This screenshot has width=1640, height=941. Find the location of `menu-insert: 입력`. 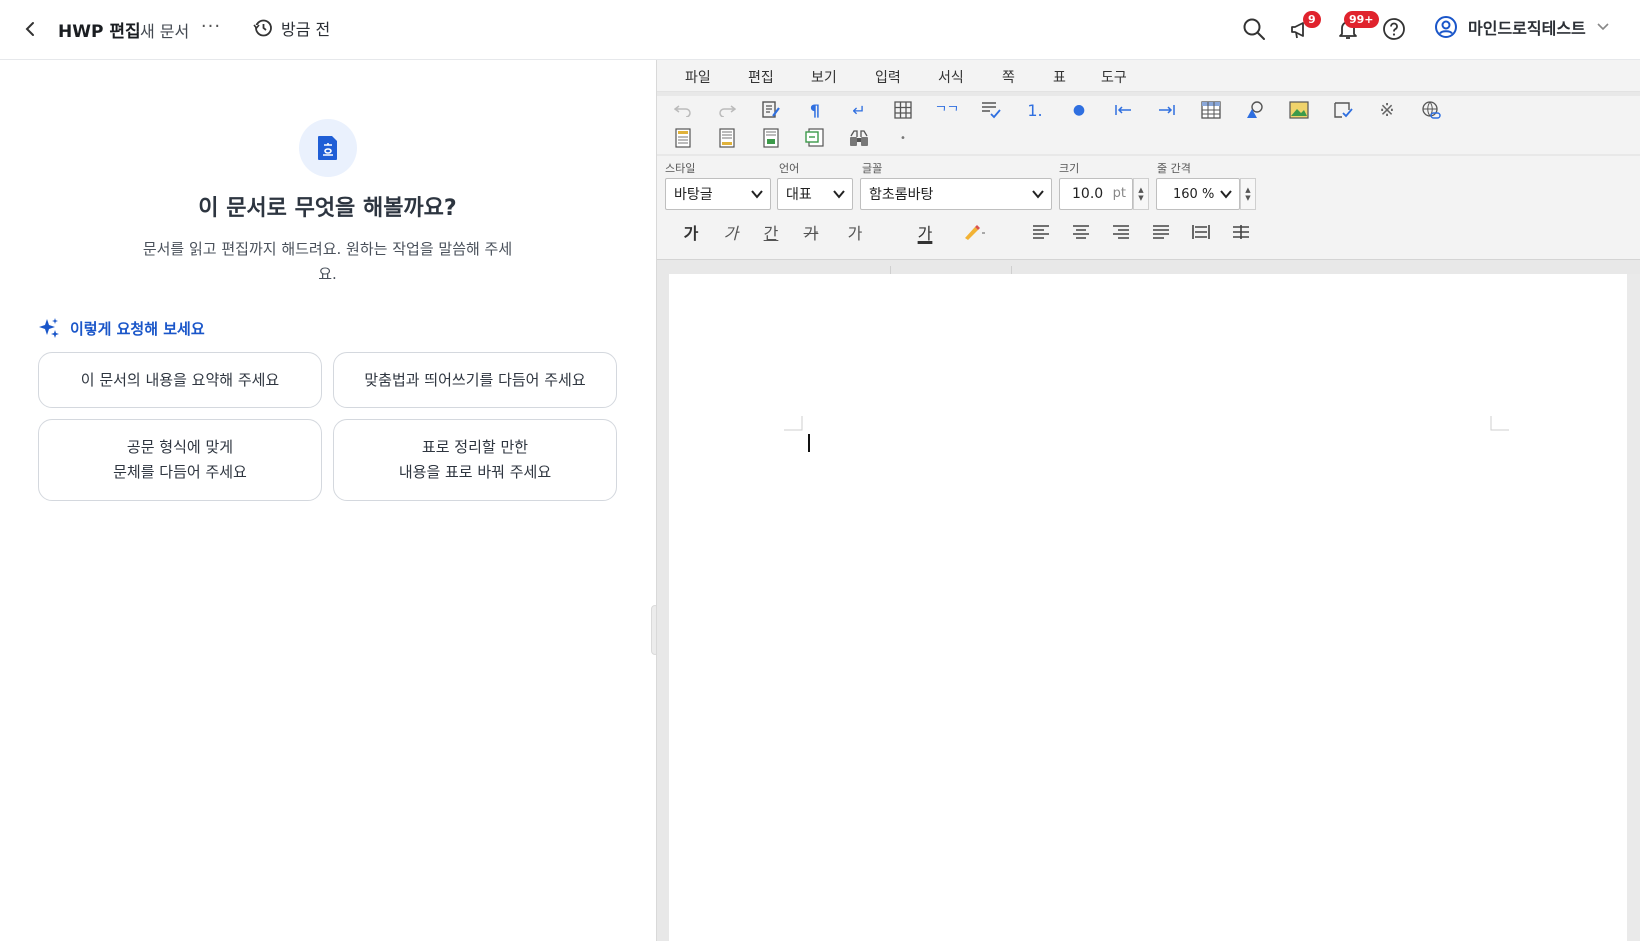

menu-insert: 입력 is located at coordinates (888, 77).